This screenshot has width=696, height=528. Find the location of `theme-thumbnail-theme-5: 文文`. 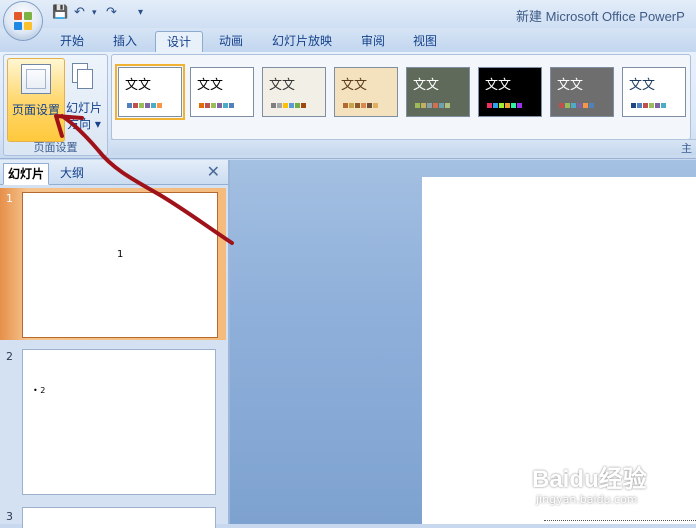

theme-thumbnail-theme-5: 文文 is located at coordinates (438, 92).